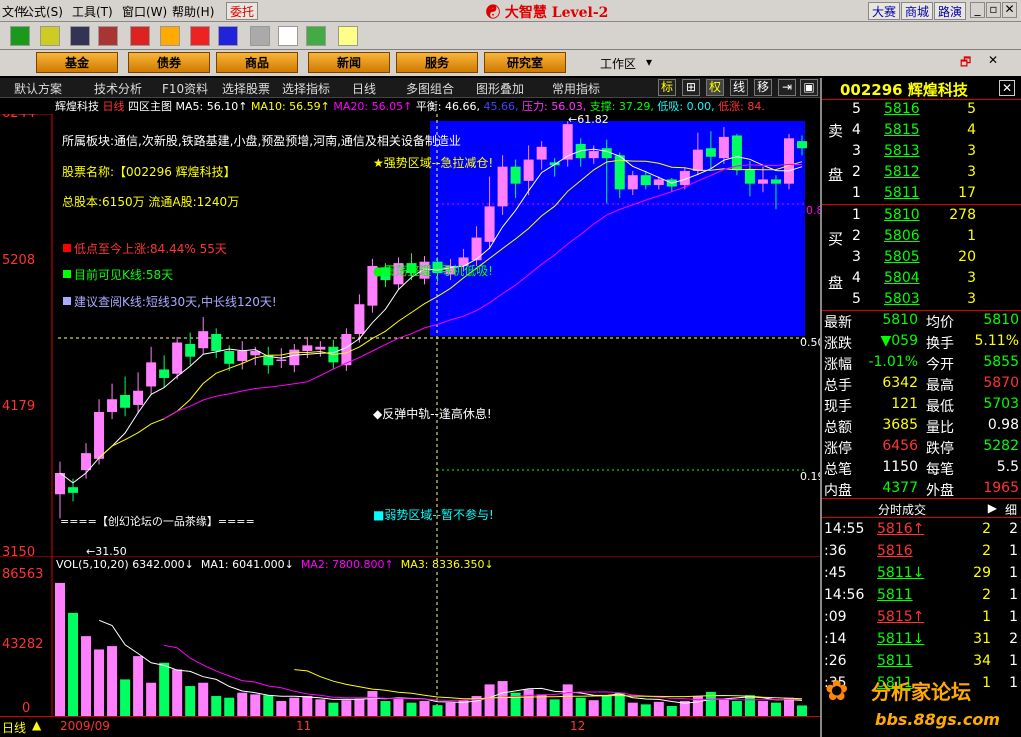 Image resolution: width=1021 pixels, height=737 pixels. I want to click on minimize-icon: _, so click(977, 10).